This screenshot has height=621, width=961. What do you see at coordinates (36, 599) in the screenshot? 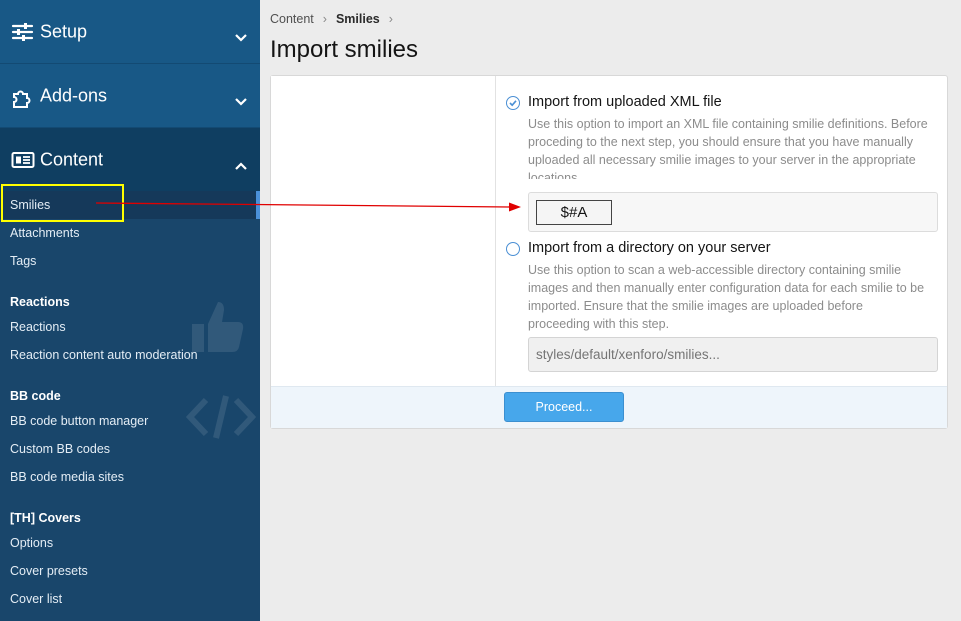
I see `sidebar-item-cover-list: Cover list` at bounding box center [36, 599].